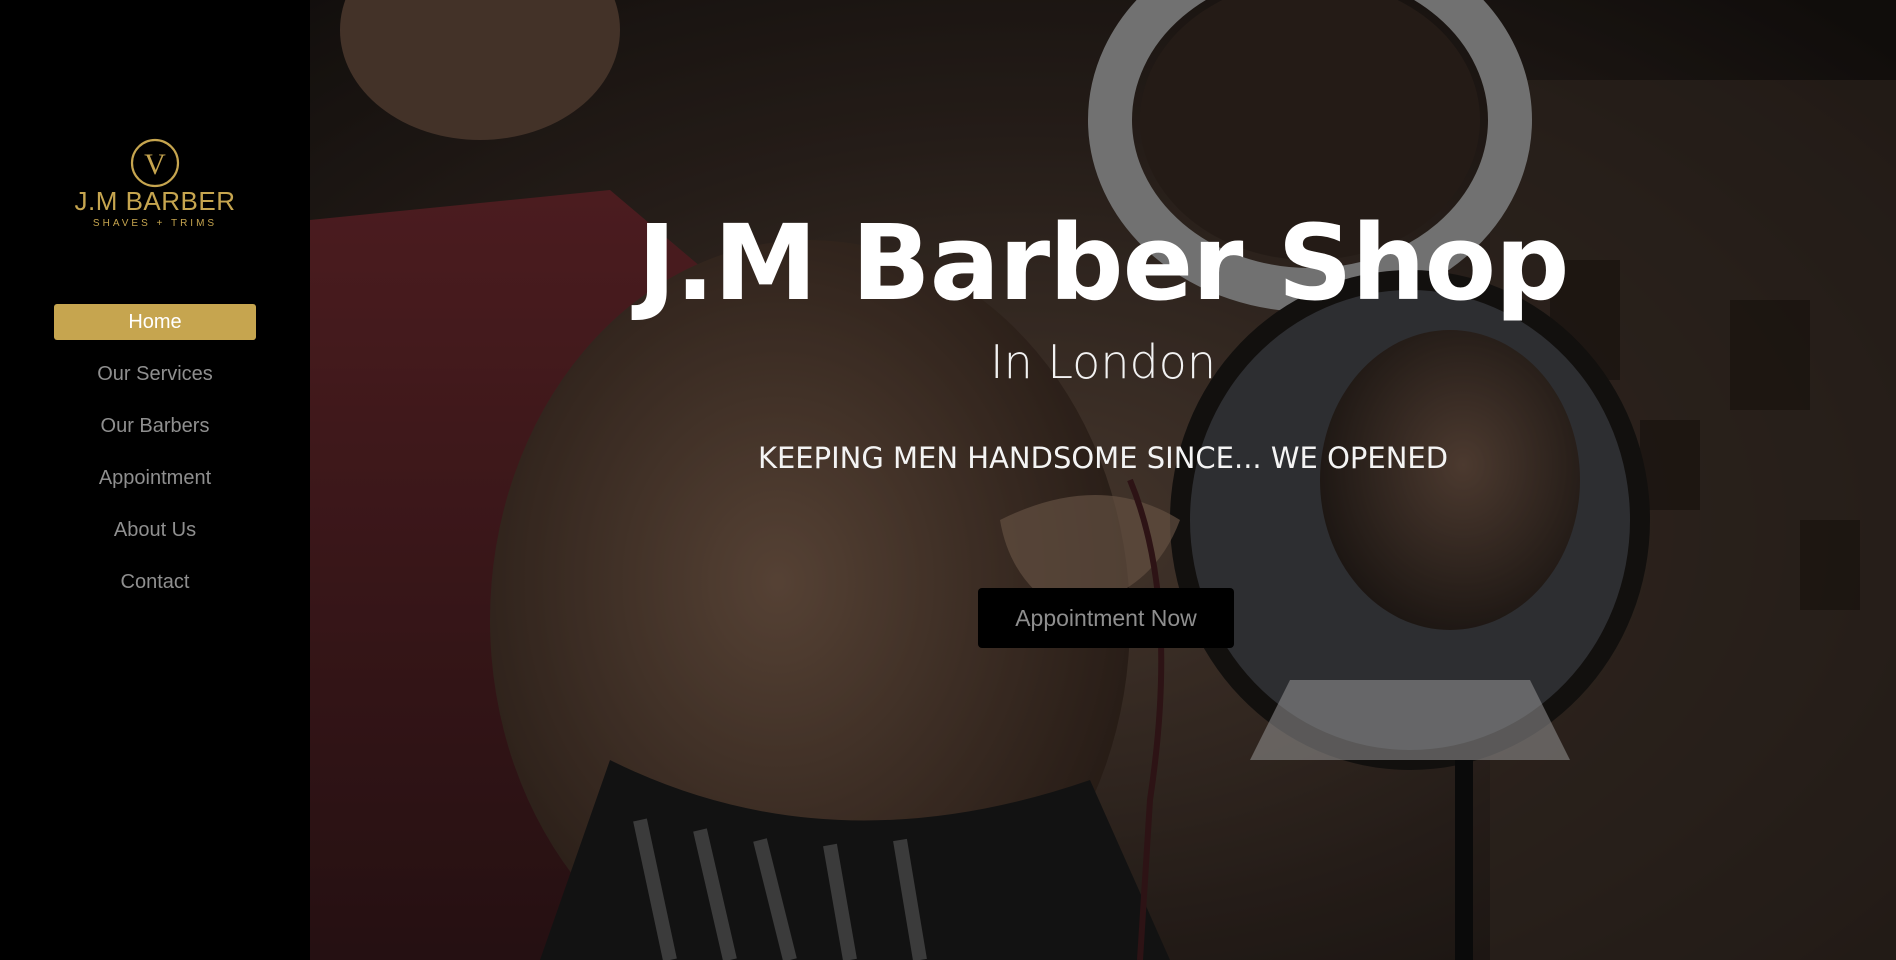  What do you see at coordinates (155, 374) in the screenshot?
I see `nav-item-our-services: Our Services` at bounding box center [155, 374].